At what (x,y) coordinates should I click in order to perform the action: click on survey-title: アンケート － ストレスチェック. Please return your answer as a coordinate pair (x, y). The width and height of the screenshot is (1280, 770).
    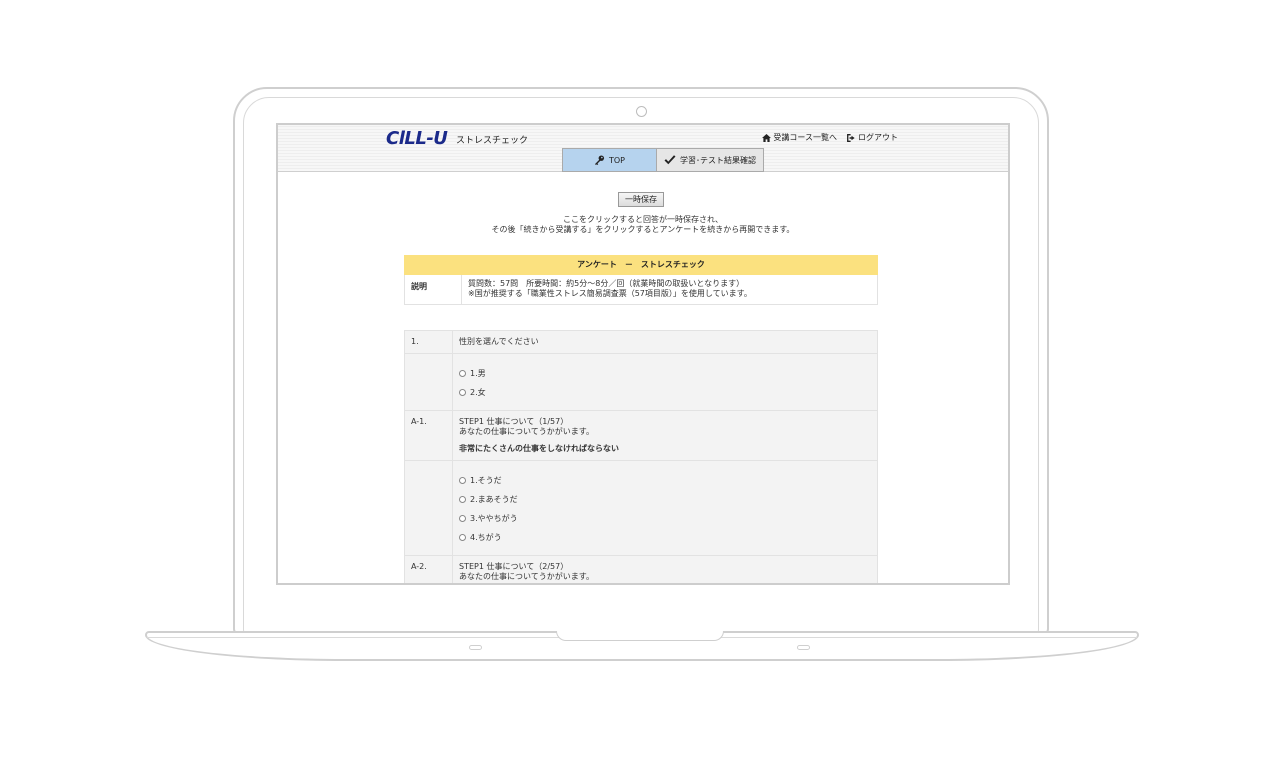
    Looking at the image, I should click on (641, 265).